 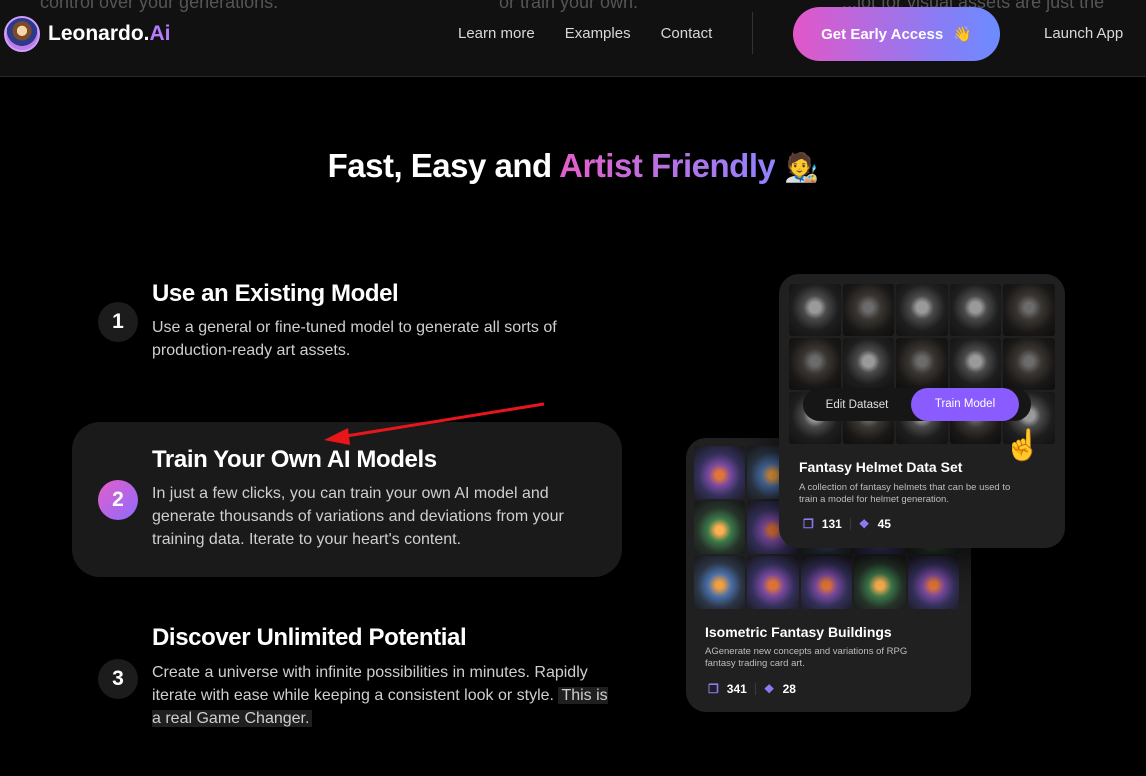 I want to click on image-count: 341, so click(x=736, y=689).